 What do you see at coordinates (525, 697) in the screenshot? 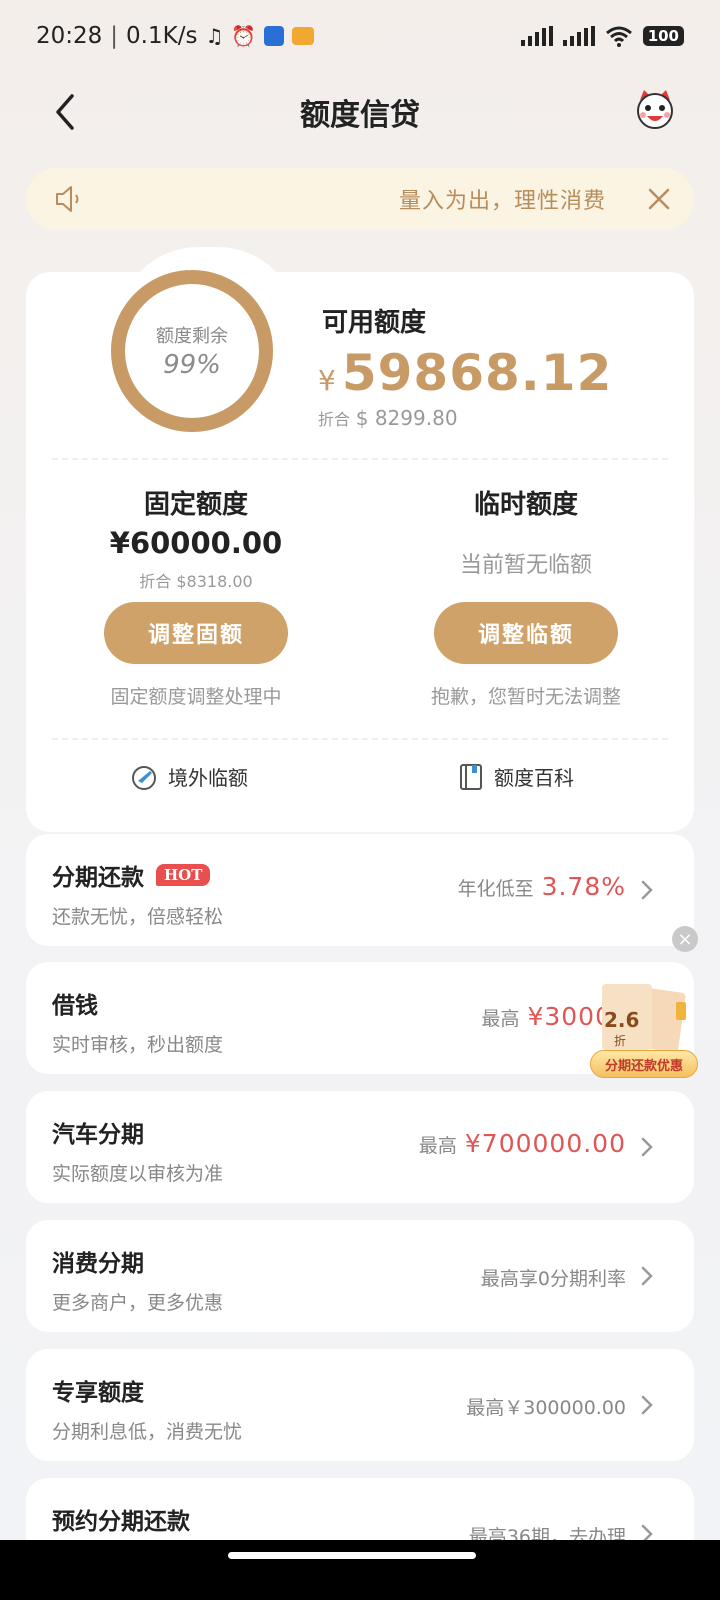
I see `temp-note: 抱歉，您暂时无法调整` at bounding box center [525, 697].